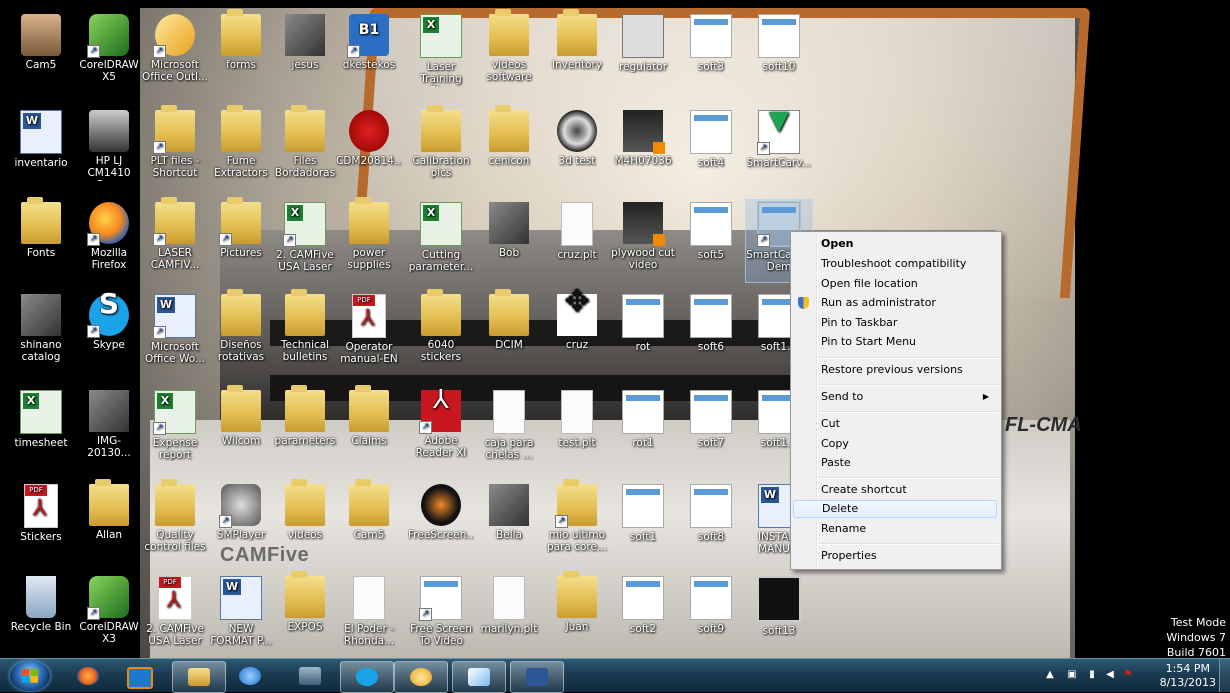 This screenshot has width=1230, height=693. I want to click on desktop-icon: cruz.plt, so click(577, 241).